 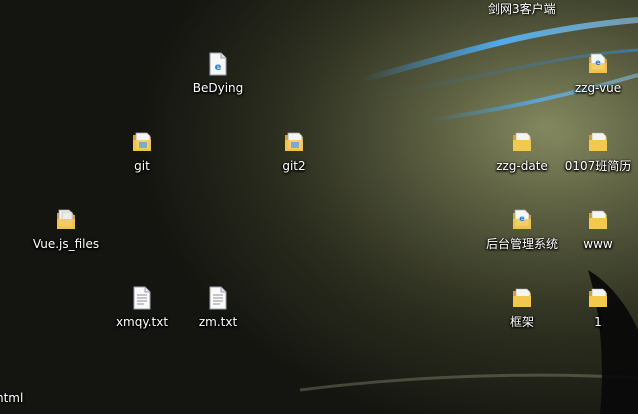 What do you see at coordinates (142, 166) in the screenshot?
I see `icon-label: git` at bounding box center [142, 166].